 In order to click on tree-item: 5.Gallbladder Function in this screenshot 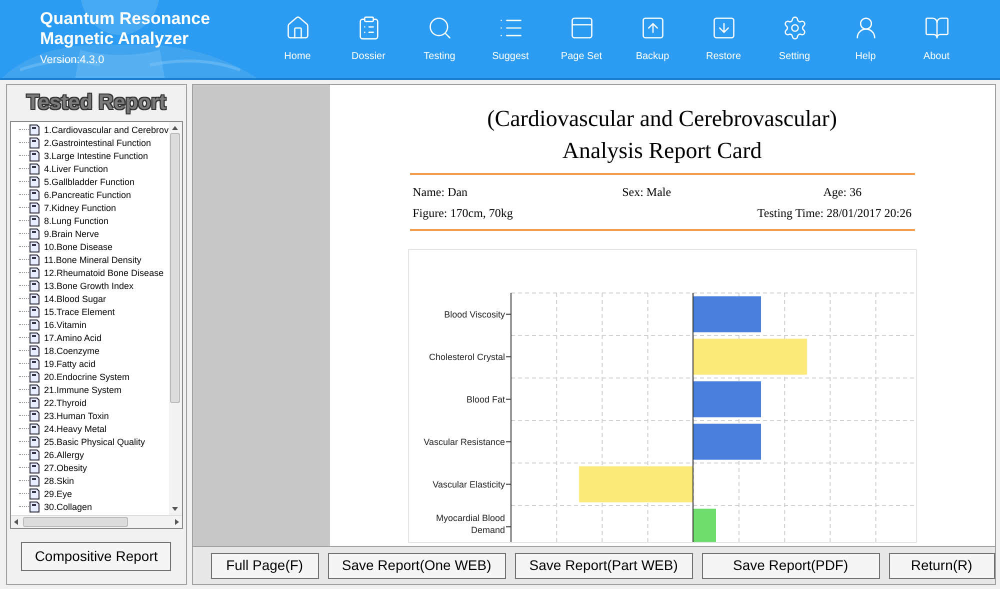, I will do `click(89, 182)`.